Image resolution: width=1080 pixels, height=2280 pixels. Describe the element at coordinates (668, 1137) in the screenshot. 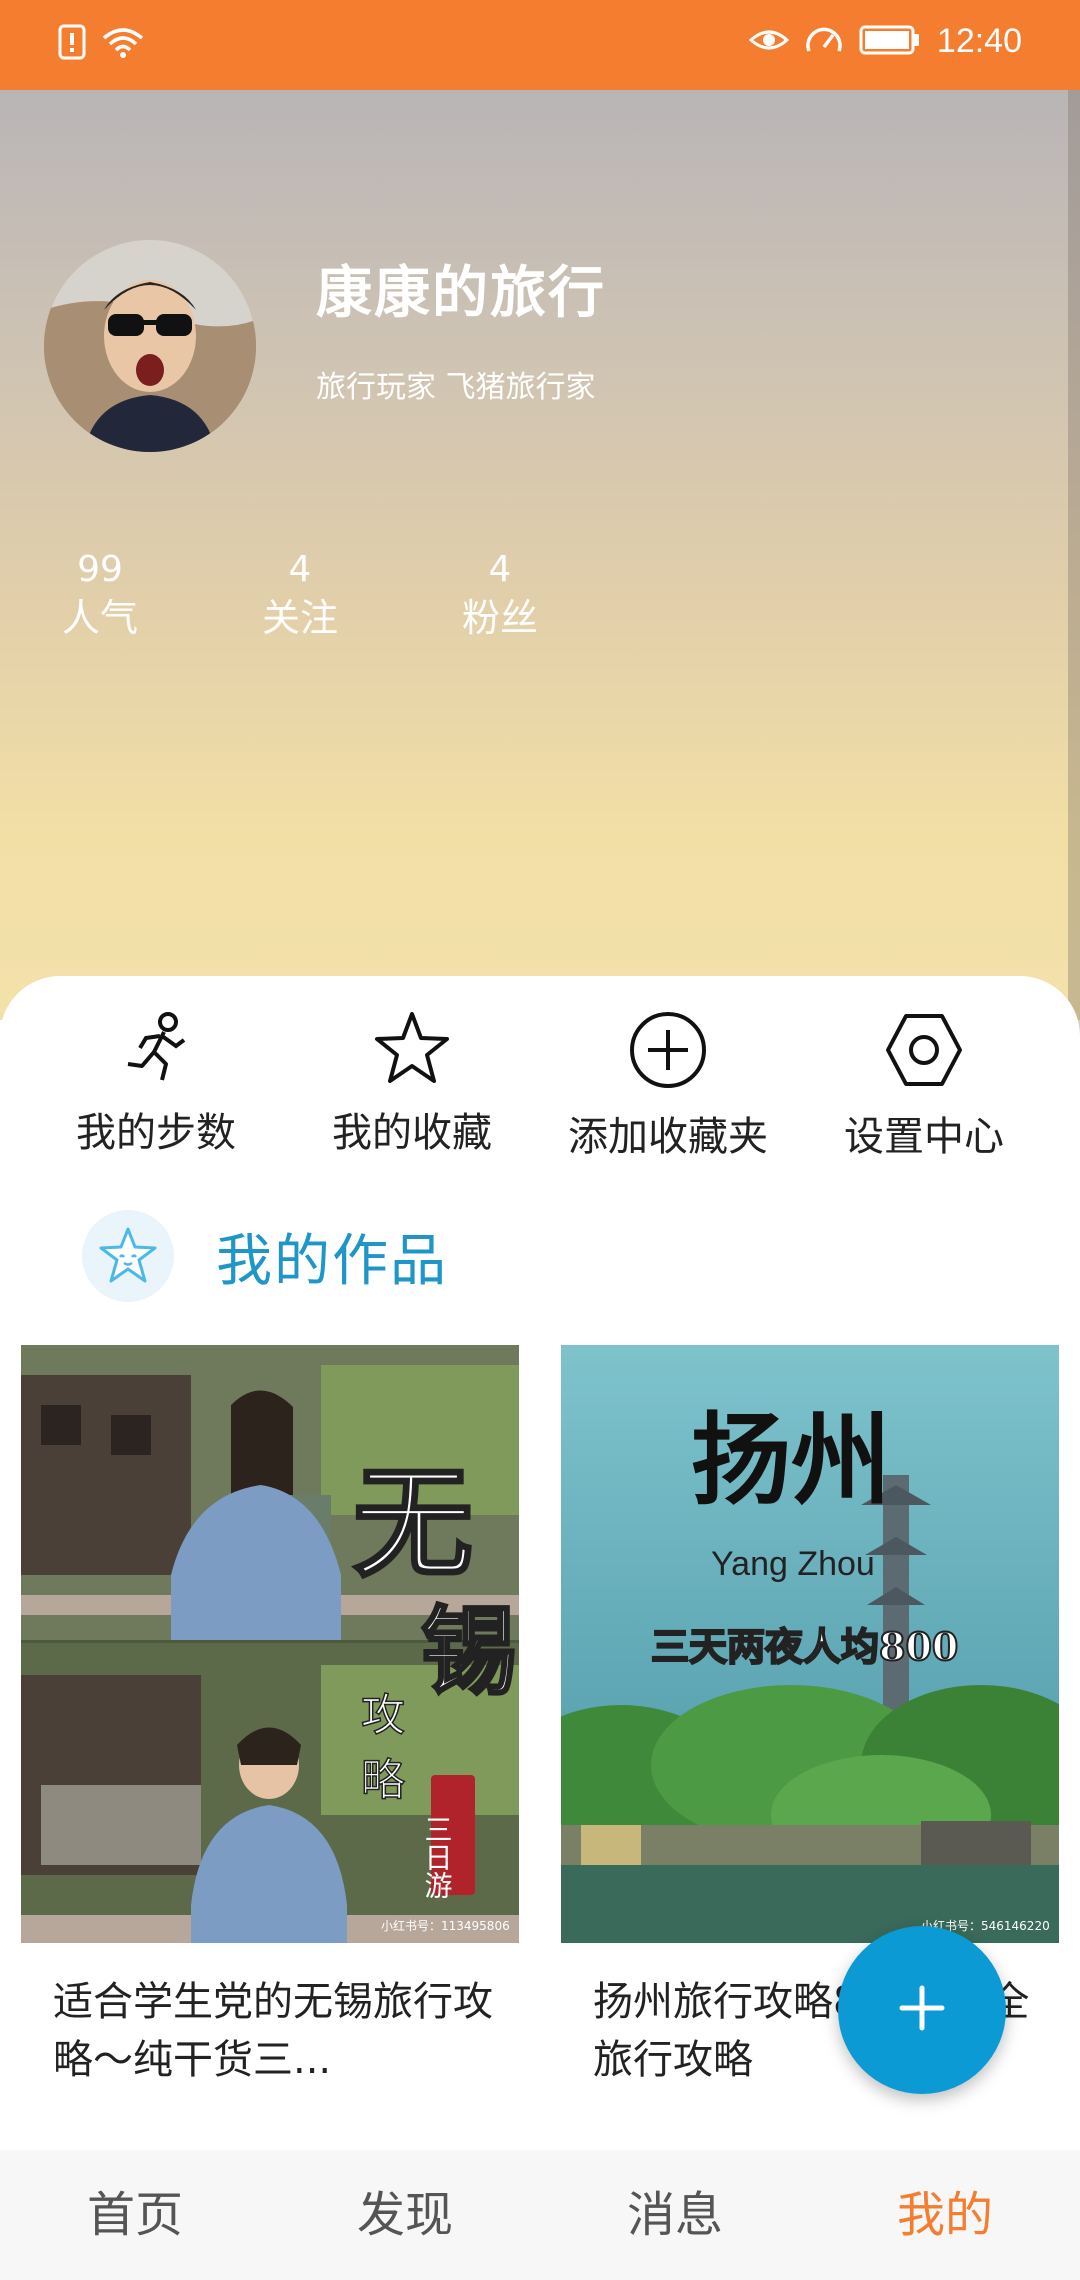

I see `action-label: 添加收藏夹` at that location.